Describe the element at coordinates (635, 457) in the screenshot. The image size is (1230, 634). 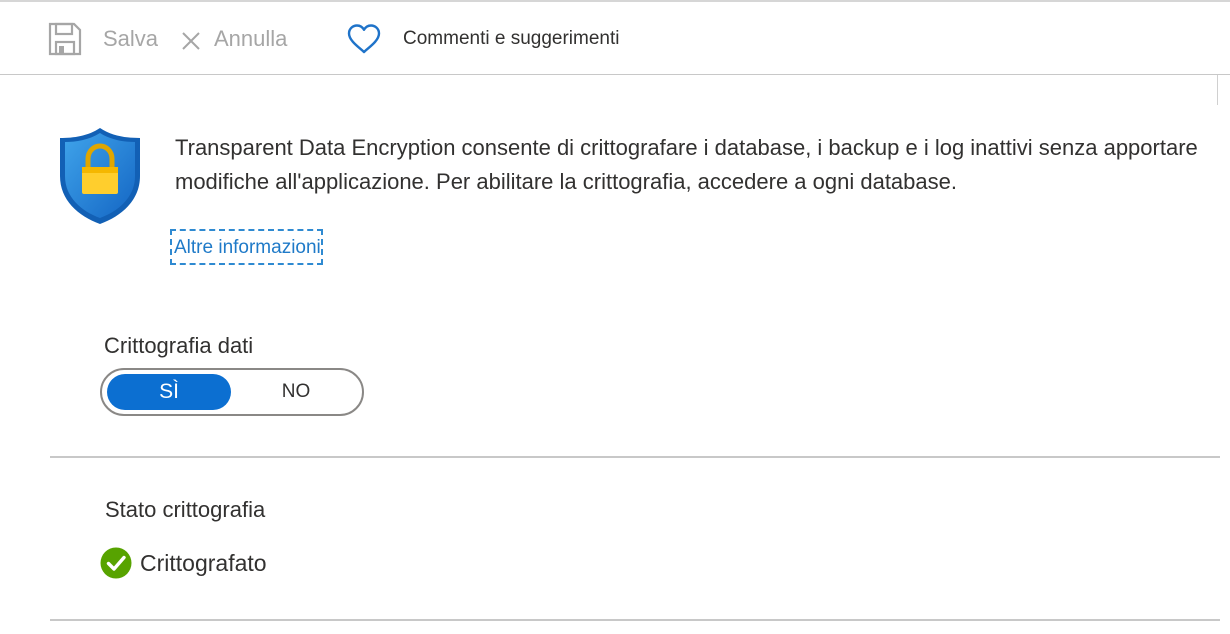
I see `section-divider` at that location.